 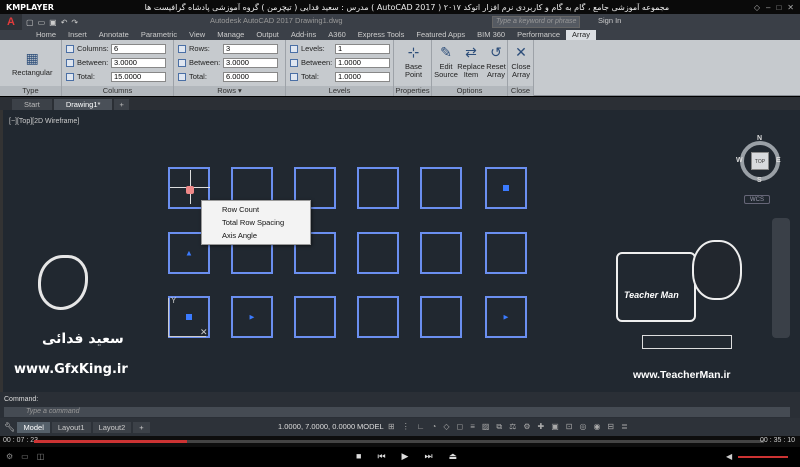 I want to click on ribbon-tab-annotate: Annotate, so click(x=114, y=35).